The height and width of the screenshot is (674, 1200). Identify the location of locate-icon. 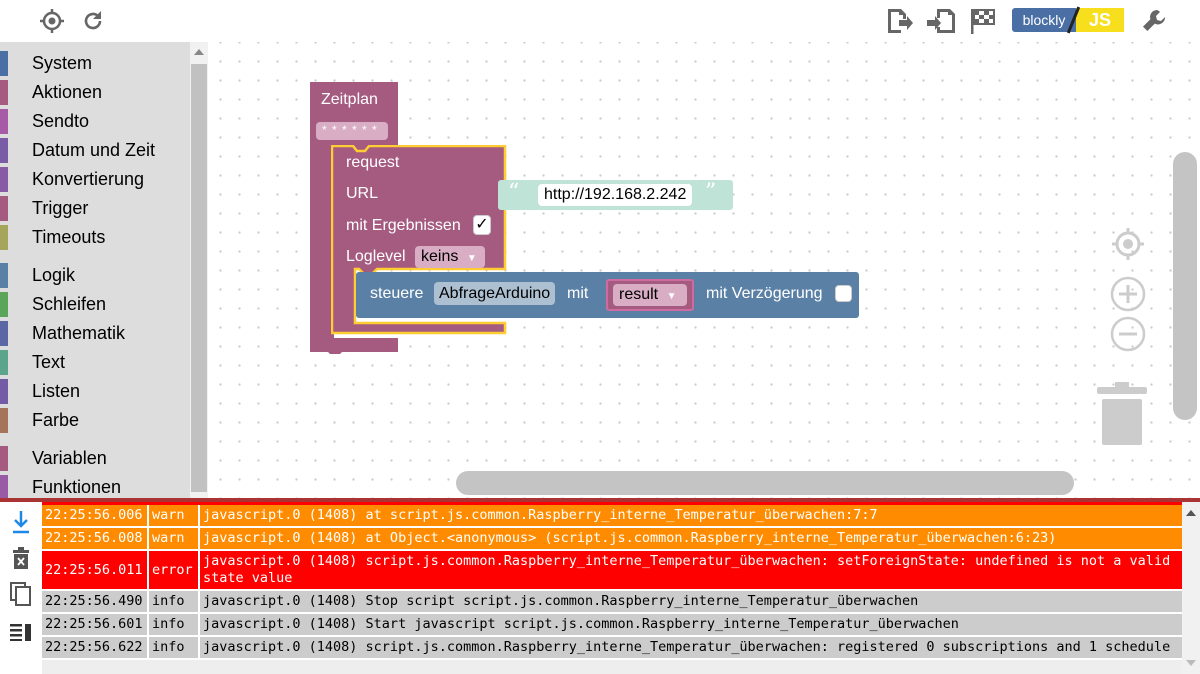
(52, 21).